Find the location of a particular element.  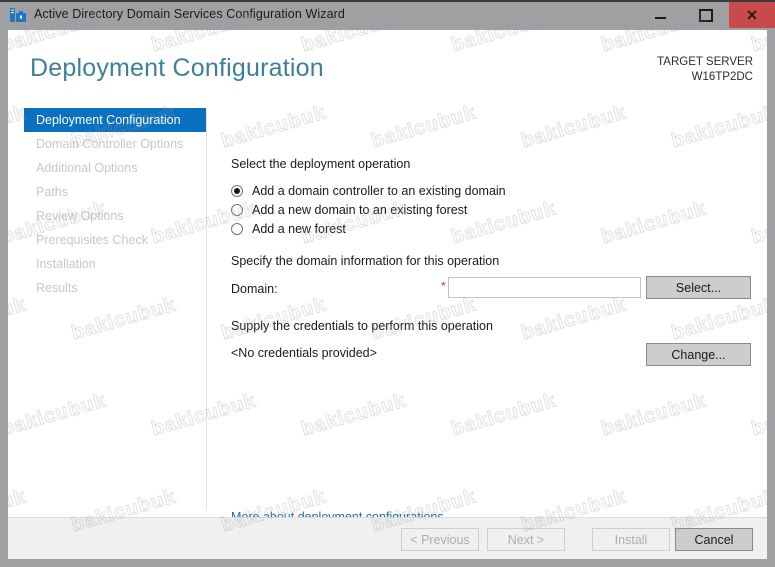

install-button: Install is located at coordinates (631, 539).